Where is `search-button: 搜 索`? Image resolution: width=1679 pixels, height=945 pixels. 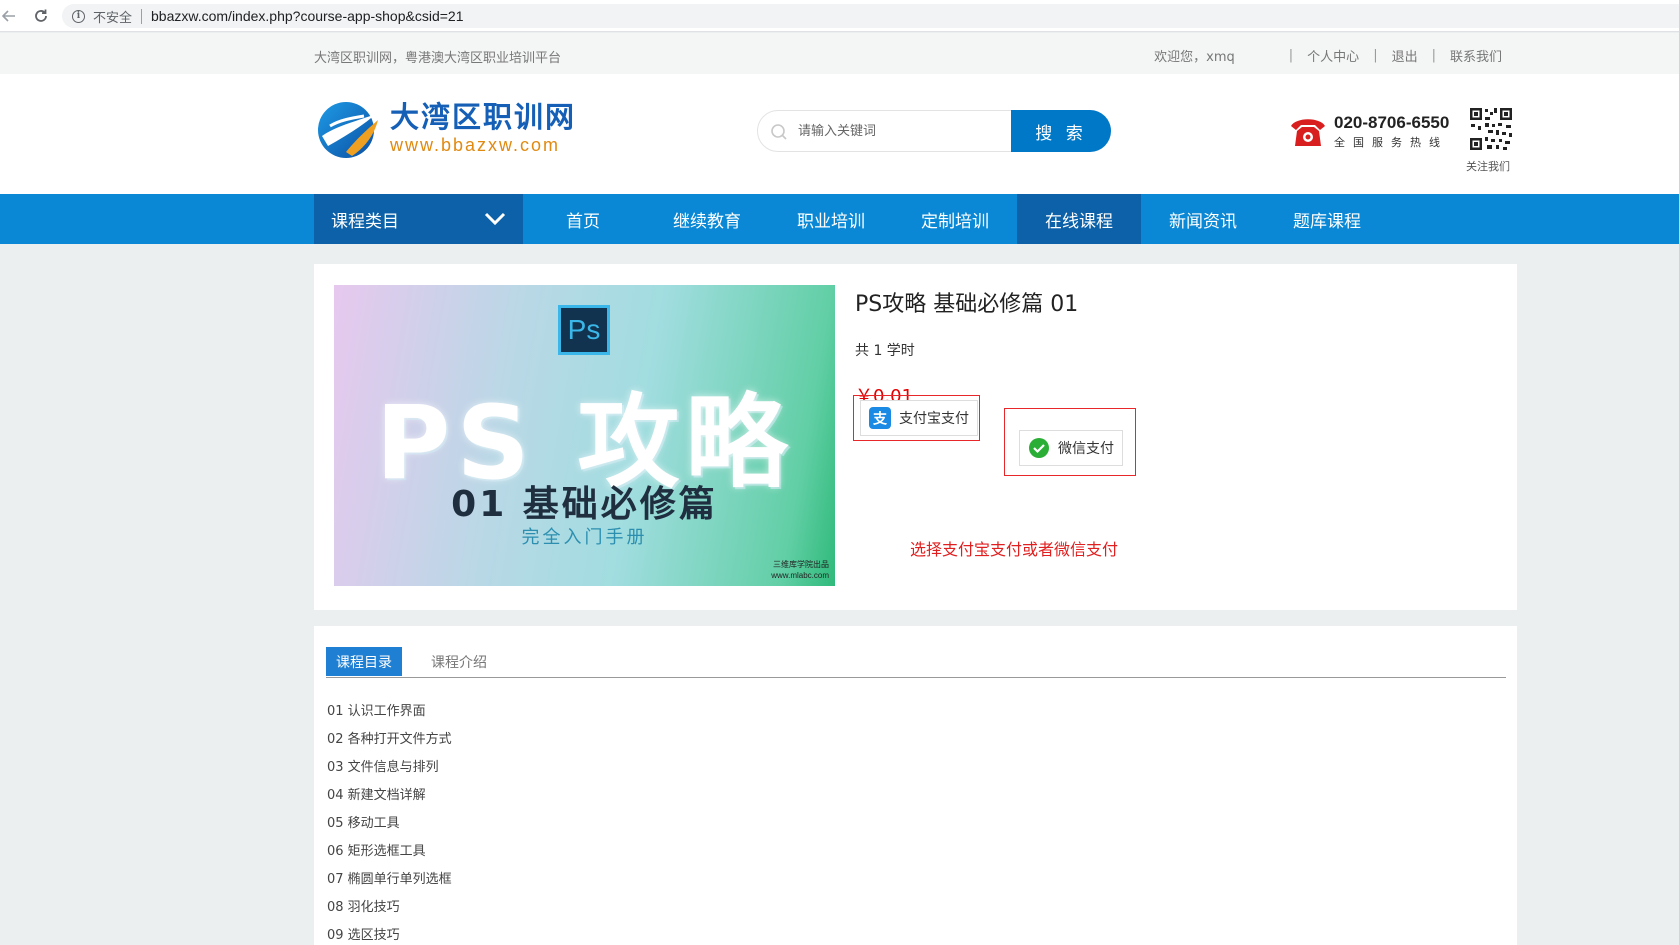 search-button: 搜 索 is located at coordinates (1061, 131).